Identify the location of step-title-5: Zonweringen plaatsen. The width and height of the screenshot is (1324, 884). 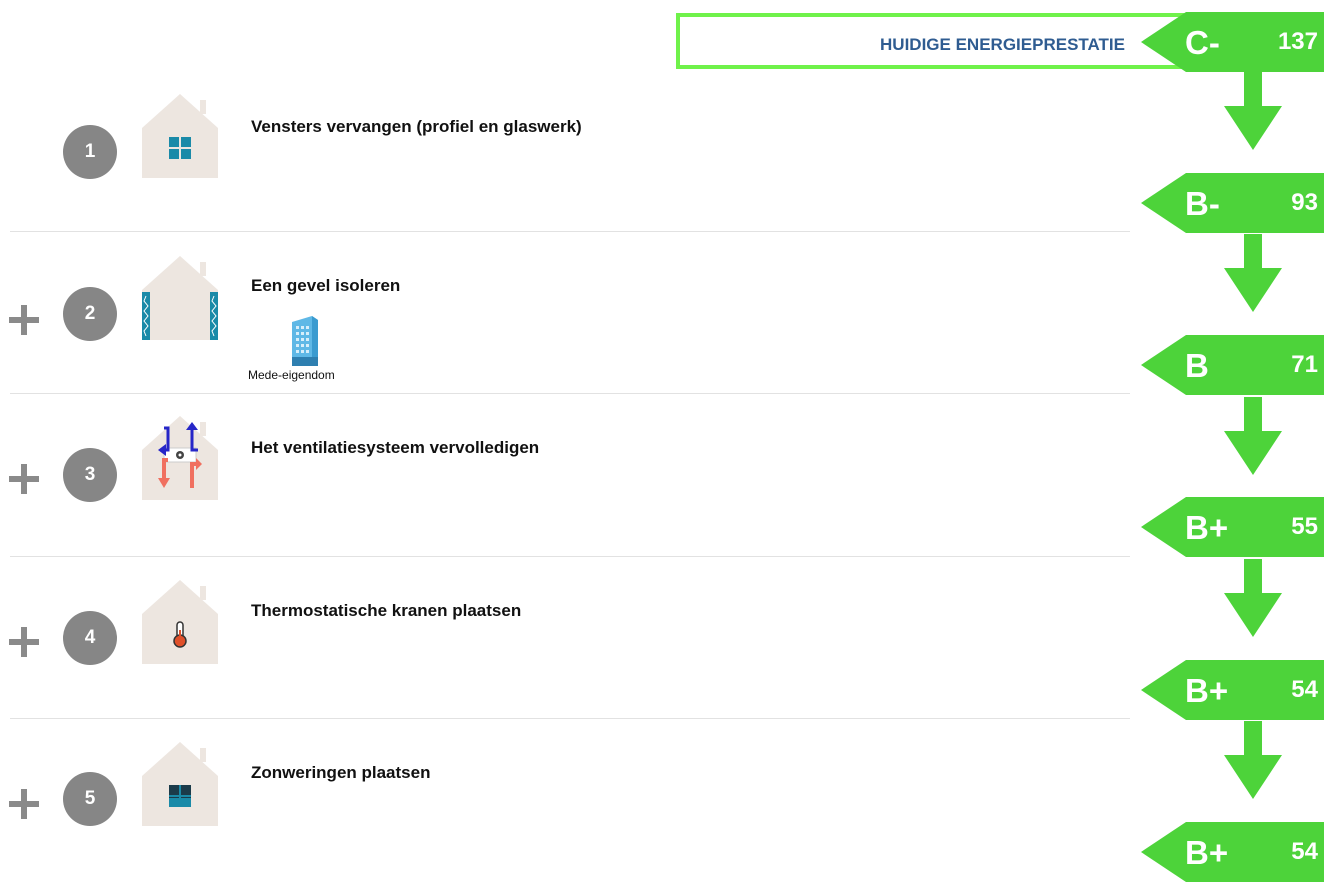
(341, 772).